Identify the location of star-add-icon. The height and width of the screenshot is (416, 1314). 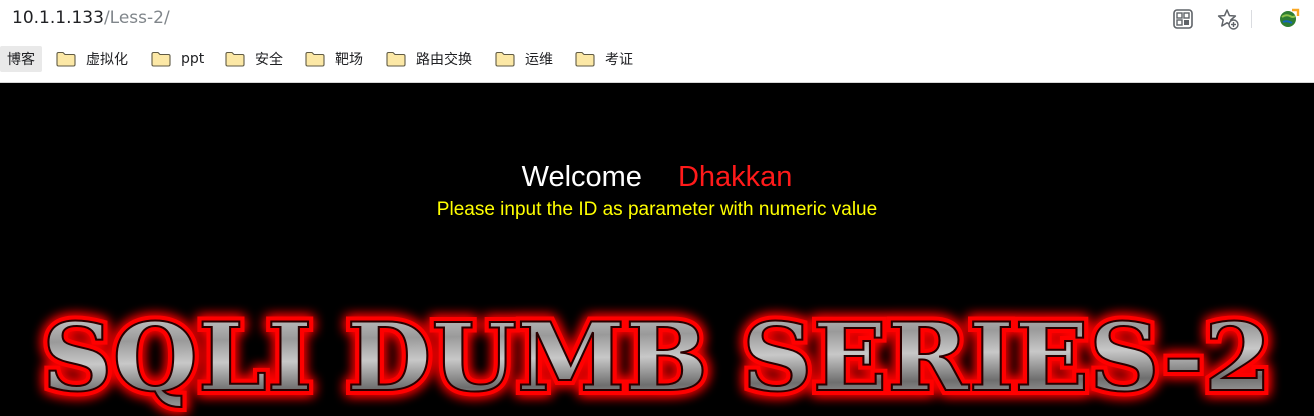
(1228, 19).